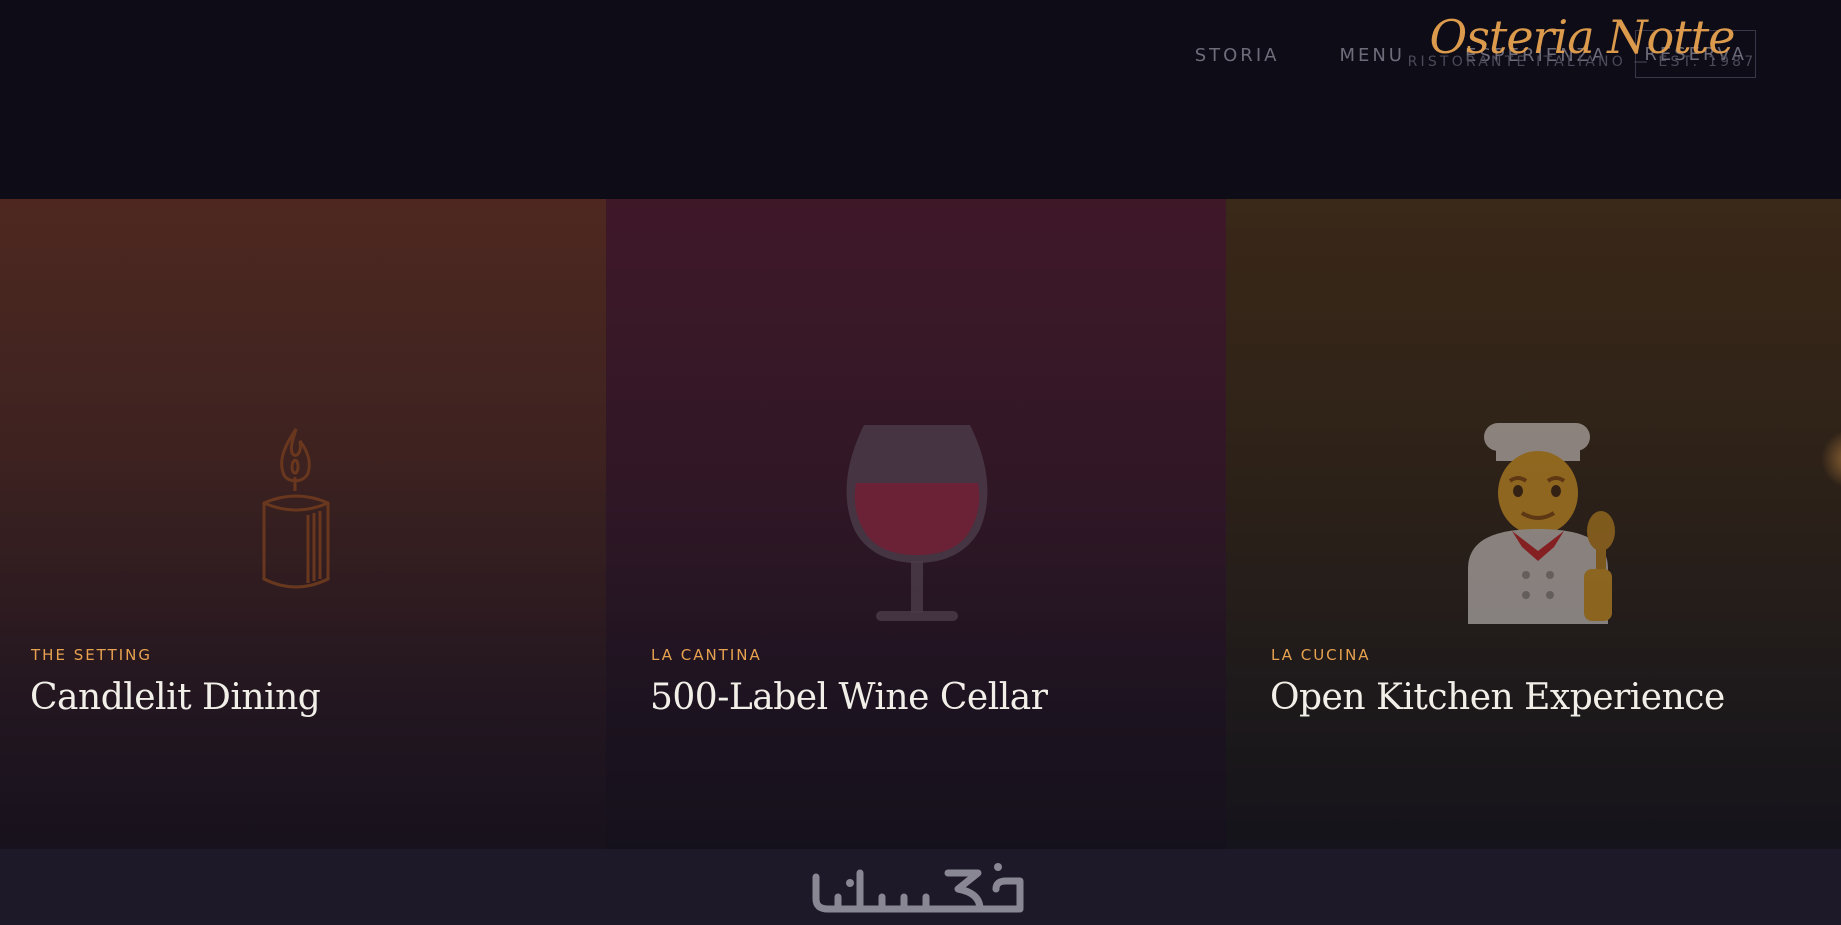 Image resolution: width=1841 pixels, height=925 pixels. What do you see at coordinates (92, 655) in the screenshot?
I see `feature-eyebrow: THE SETTING` at bounding box center [92, 655].